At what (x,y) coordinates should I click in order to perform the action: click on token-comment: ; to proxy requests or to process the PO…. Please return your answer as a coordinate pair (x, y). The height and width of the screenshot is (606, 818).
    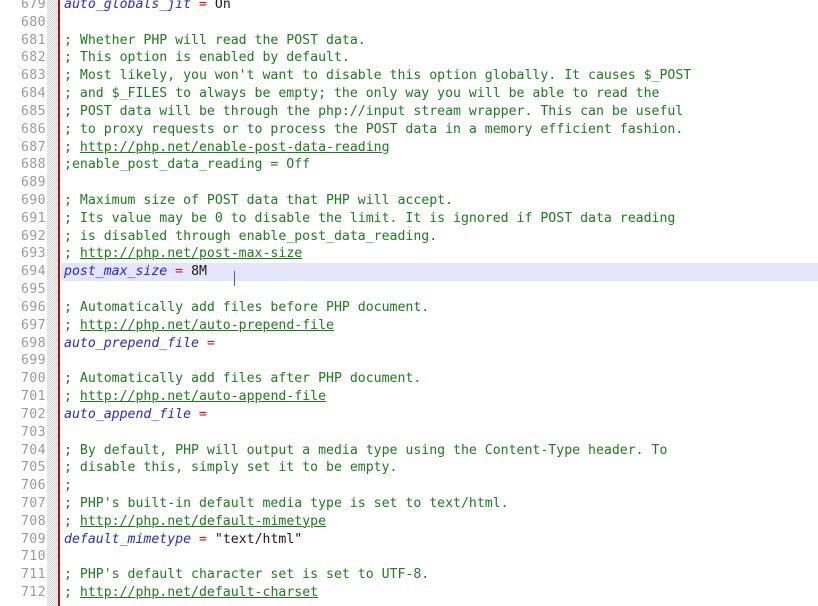
    Looking at the image, I should click on (374, 129).